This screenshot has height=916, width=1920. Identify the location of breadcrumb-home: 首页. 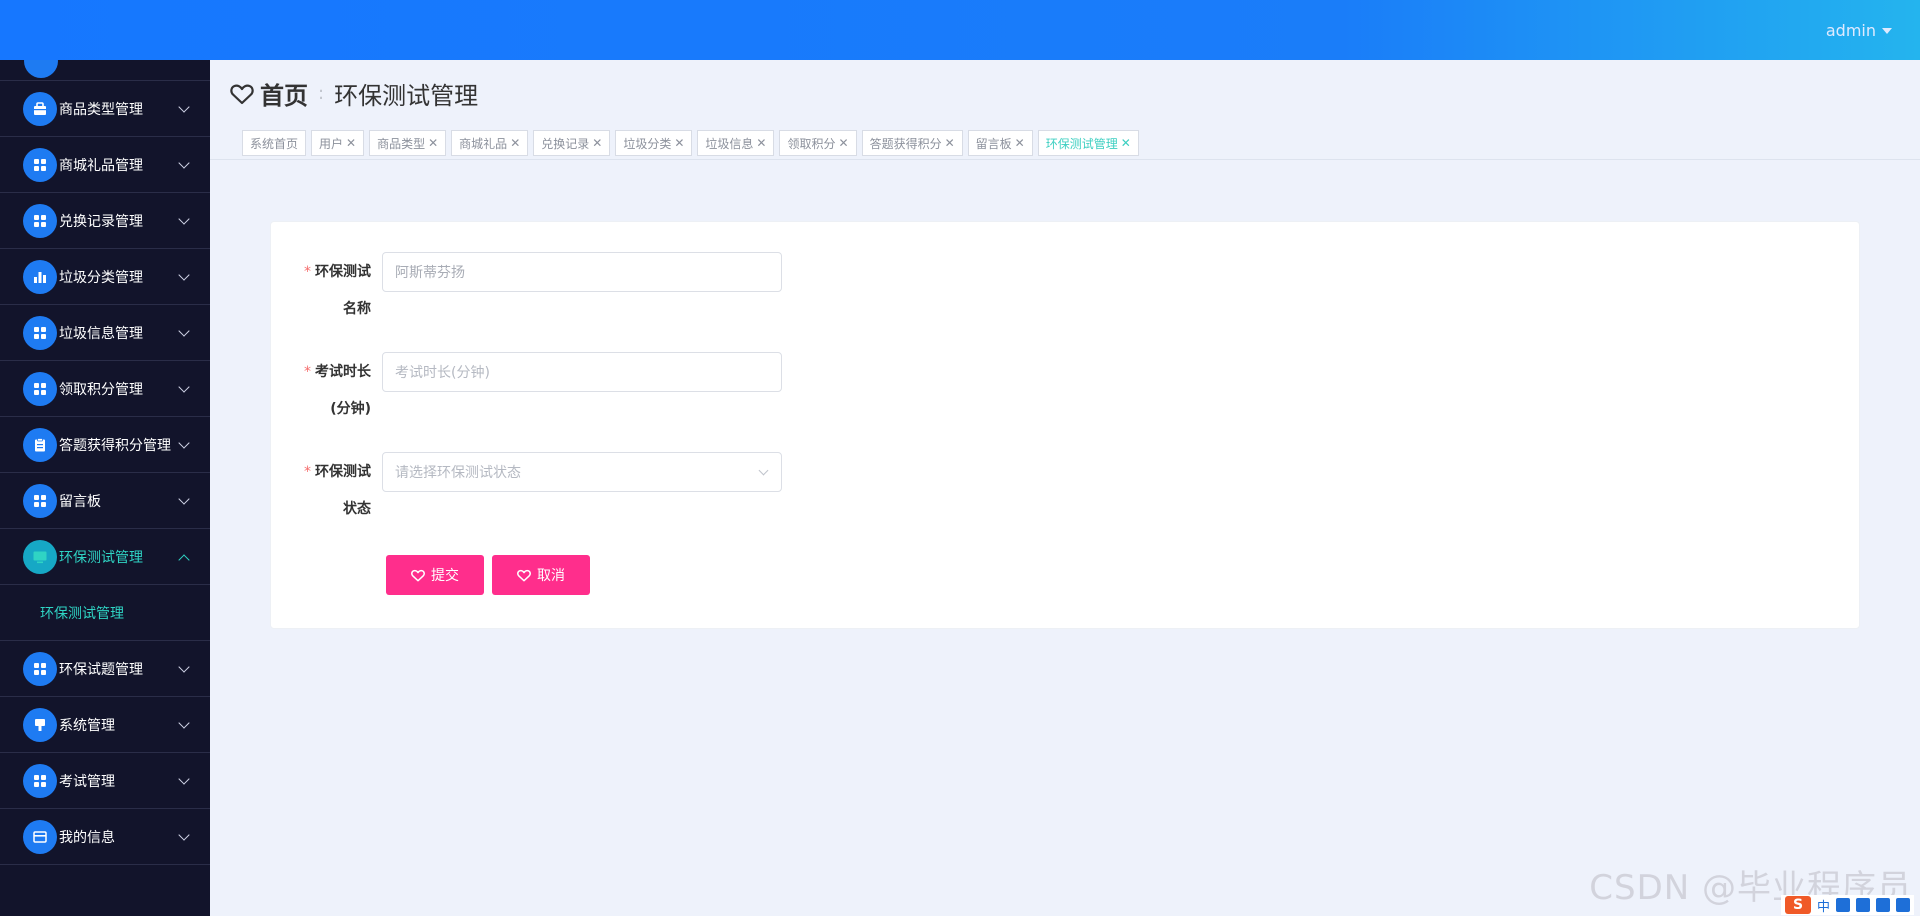
(284, 93).